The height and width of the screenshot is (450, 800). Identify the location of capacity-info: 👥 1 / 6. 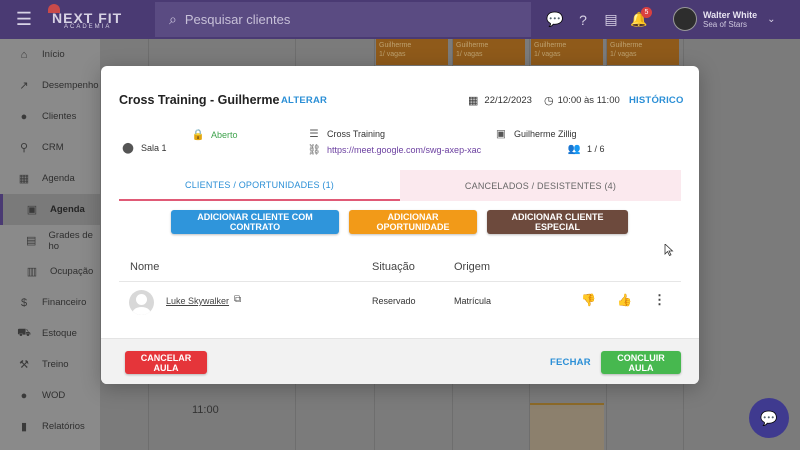
(586, 149).